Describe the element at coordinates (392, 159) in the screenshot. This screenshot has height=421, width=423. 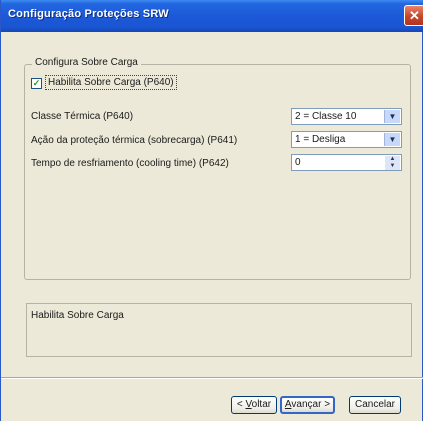
I see `spin-up-icon: ▲` at that location.